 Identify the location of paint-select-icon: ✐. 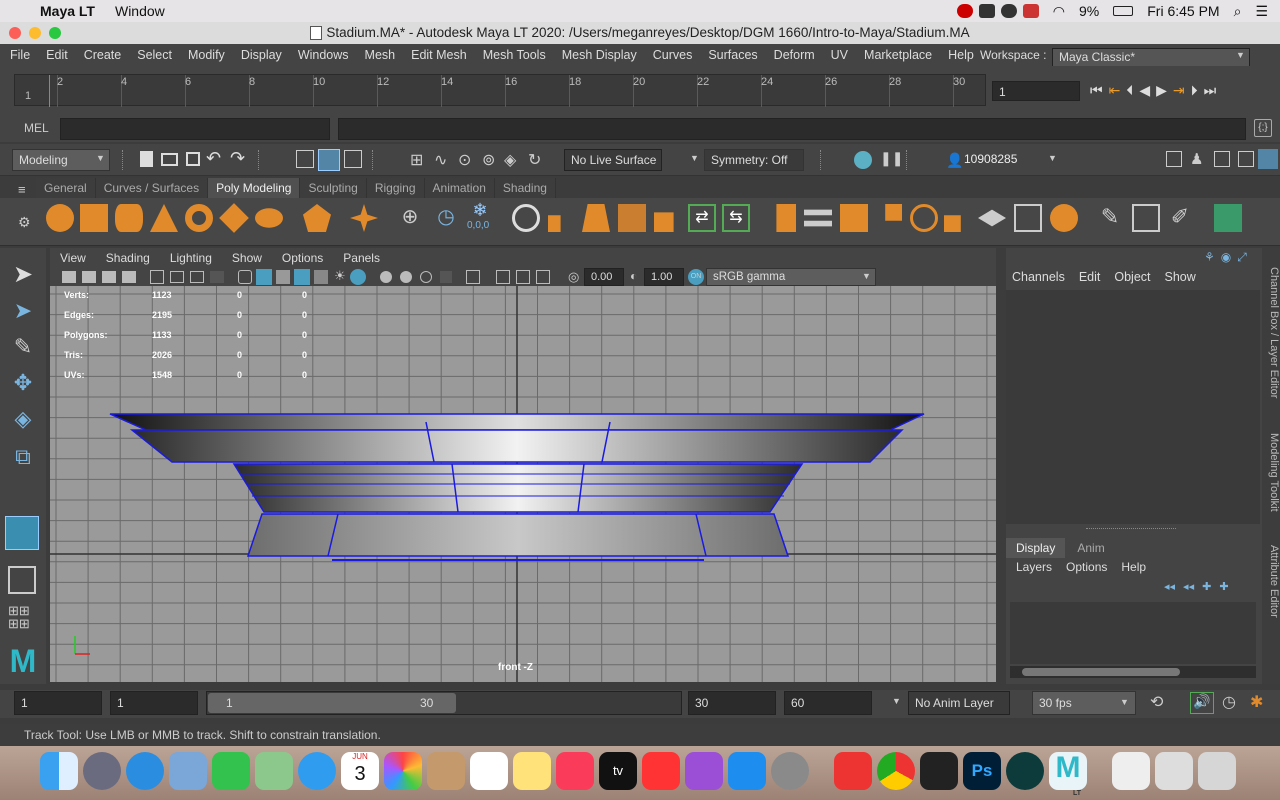
(1180, 218).